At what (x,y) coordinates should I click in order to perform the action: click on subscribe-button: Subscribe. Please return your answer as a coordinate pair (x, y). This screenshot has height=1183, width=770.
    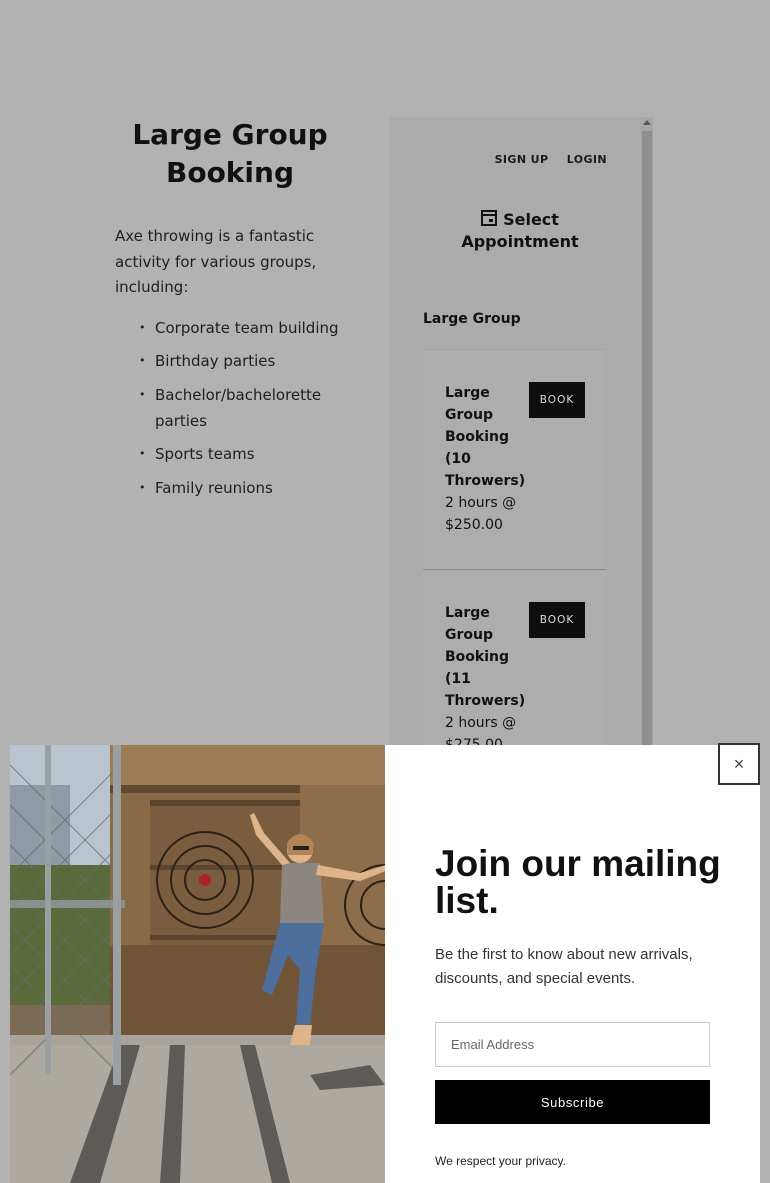
    Looking at the image, I should click on (572, 1102).